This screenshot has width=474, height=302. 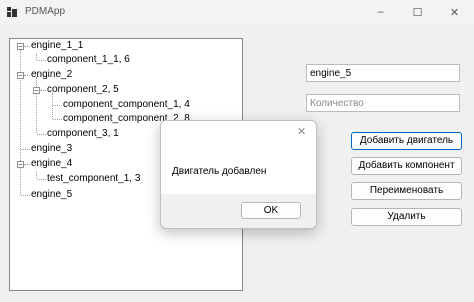 What do you see at coordinates (83, 134) in the screenshot?
I see `tree-node-component-3: component_3, 1` at bounding box center [83, 134].